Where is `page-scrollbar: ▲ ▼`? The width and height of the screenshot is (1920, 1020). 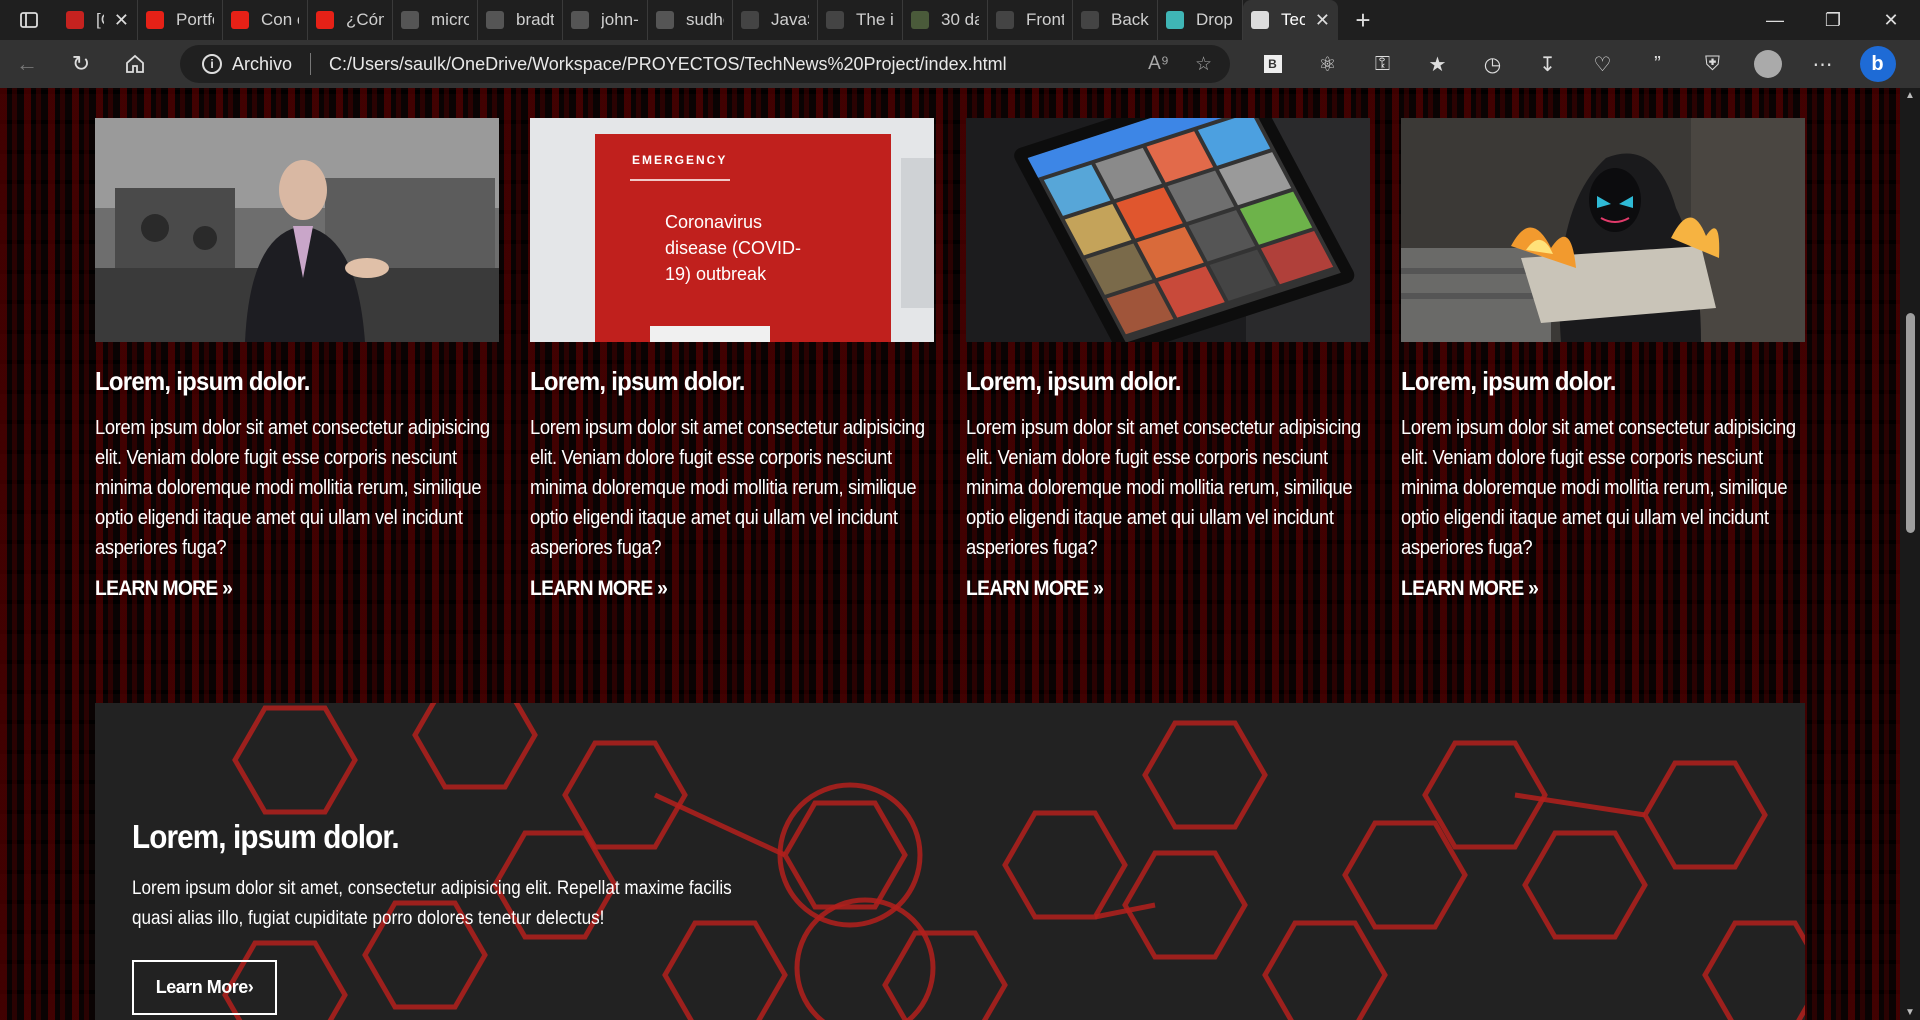 page-scrollbar: ▲ ▼ is located at coordinates (1910, 554).